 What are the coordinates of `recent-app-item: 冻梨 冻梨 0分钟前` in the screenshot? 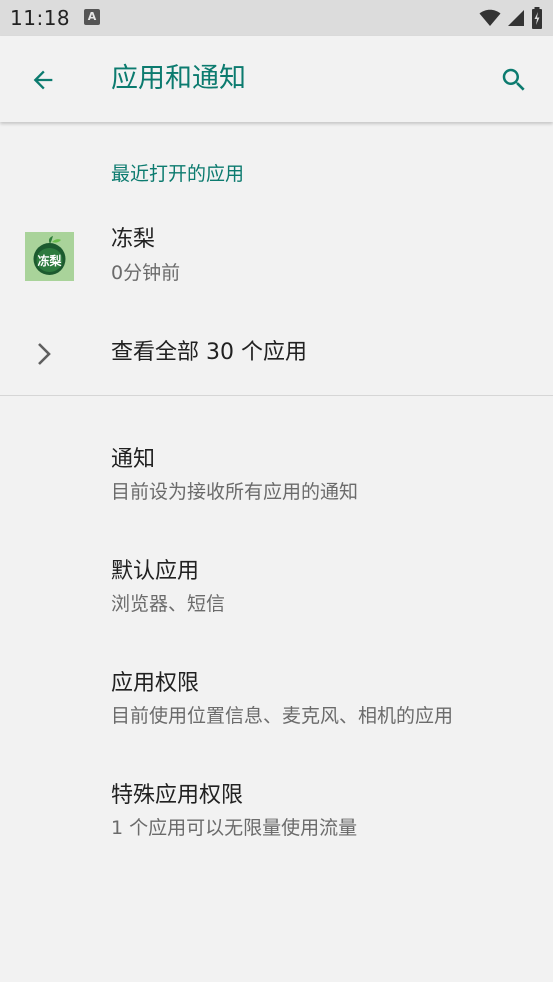 It's located at (276, 255).